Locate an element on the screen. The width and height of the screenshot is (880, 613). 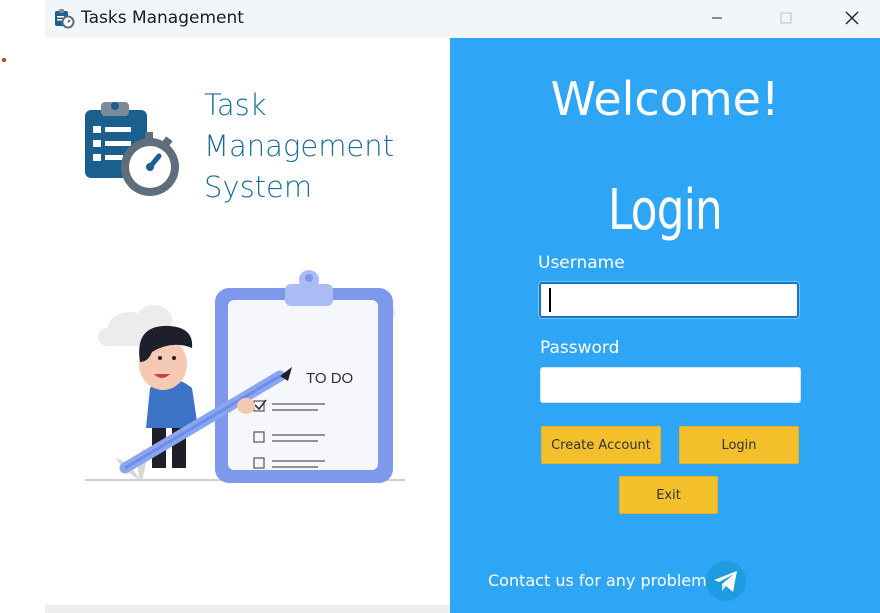
brand-line-task: Task is located at coordinates (235, 105).